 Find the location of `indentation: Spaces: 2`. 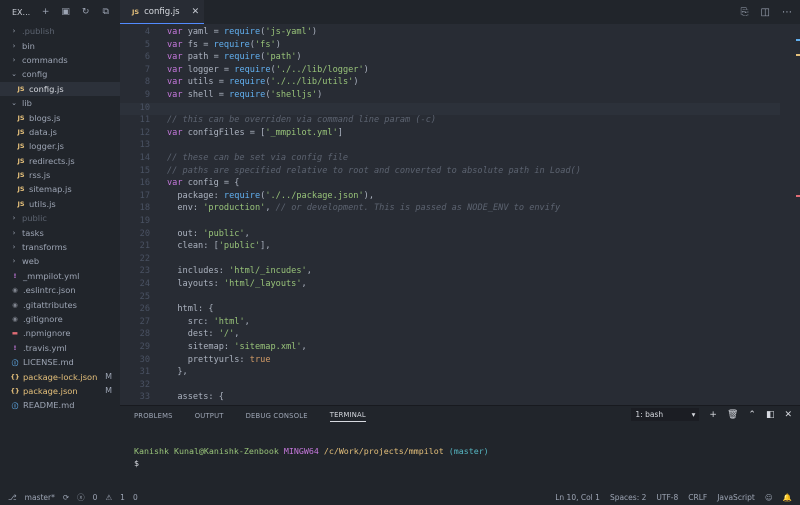

indentation: Spaces: 2 is located at coordinates (628, 497).